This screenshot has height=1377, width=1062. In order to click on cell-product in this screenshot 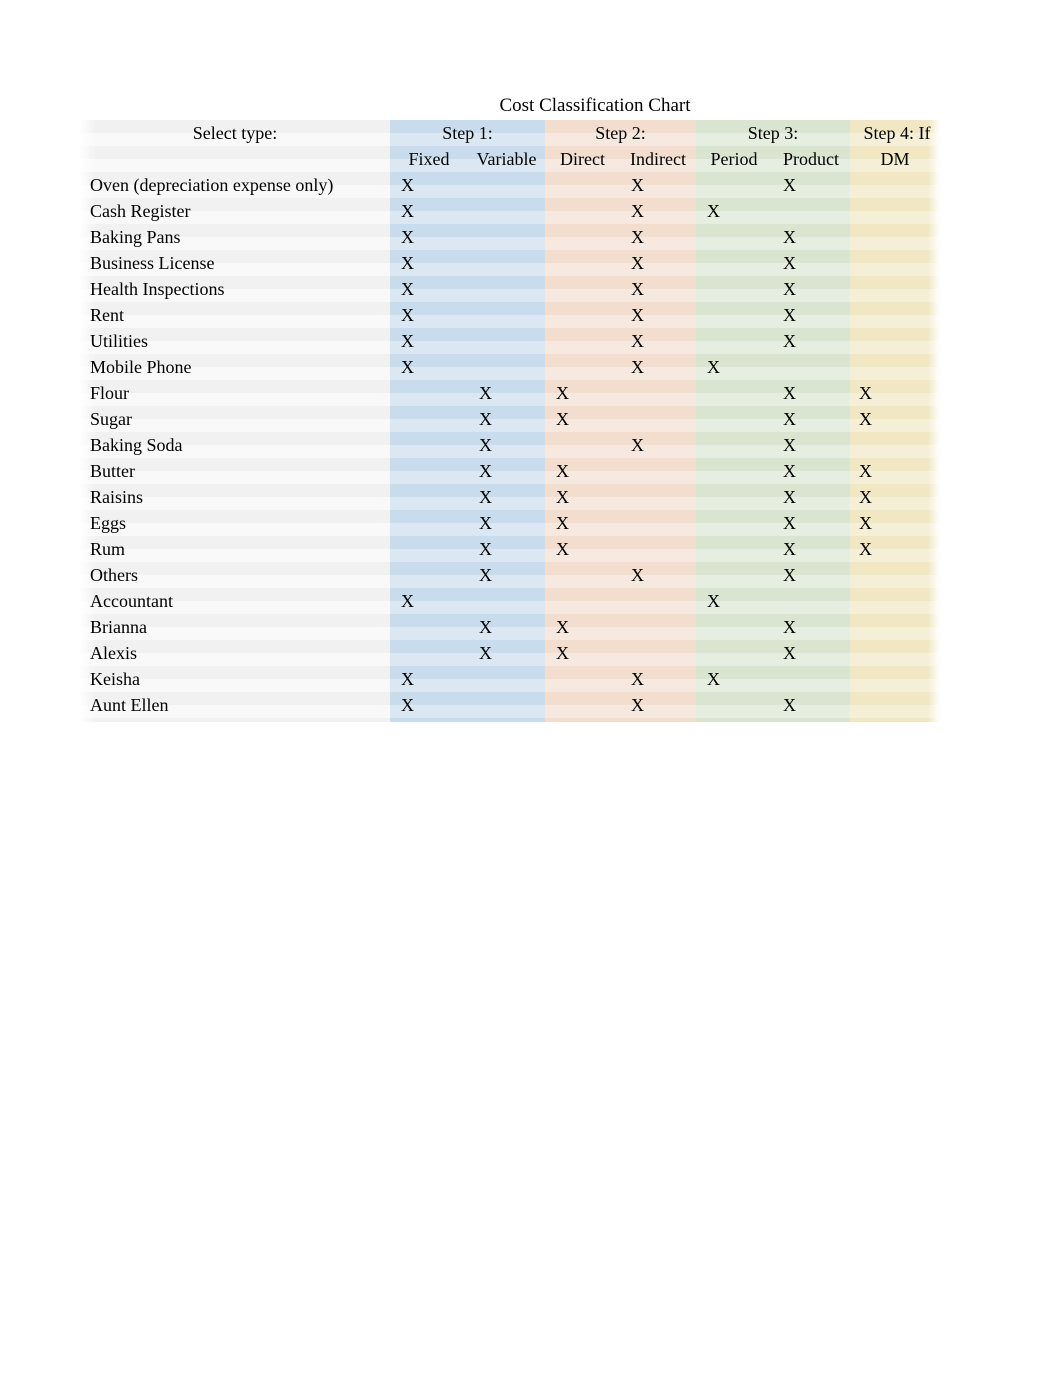, I will do `click(811, 367)`.